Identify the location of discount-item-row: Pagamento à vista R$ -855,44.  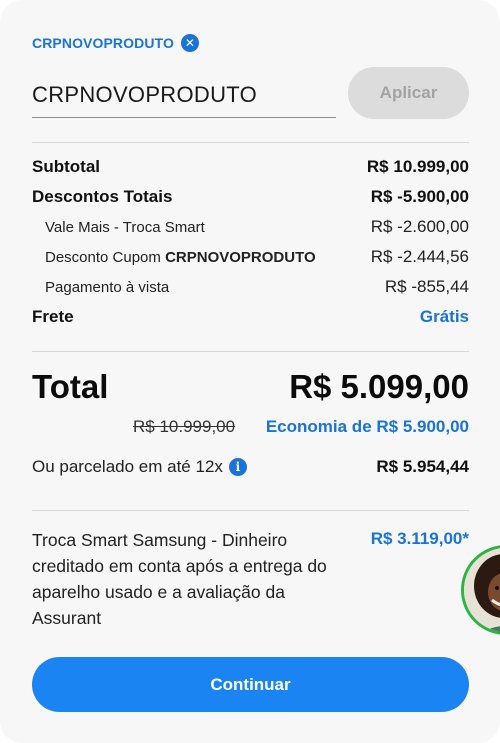
(250, 287).